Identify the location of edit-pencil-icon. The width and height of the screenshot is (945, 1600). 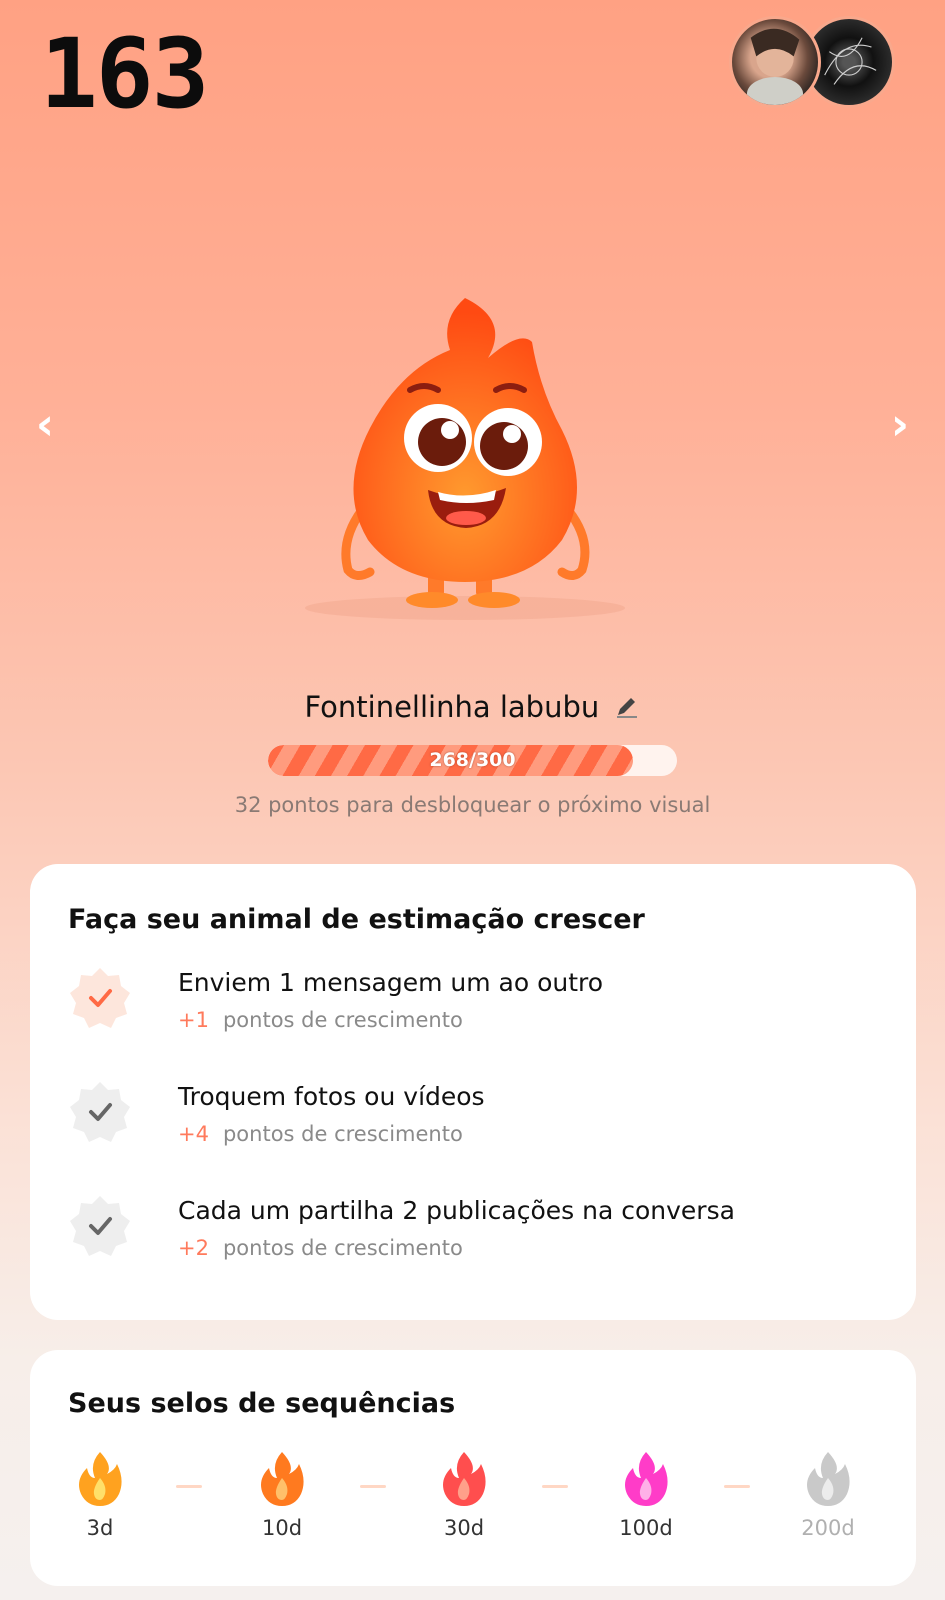
(627, 705).